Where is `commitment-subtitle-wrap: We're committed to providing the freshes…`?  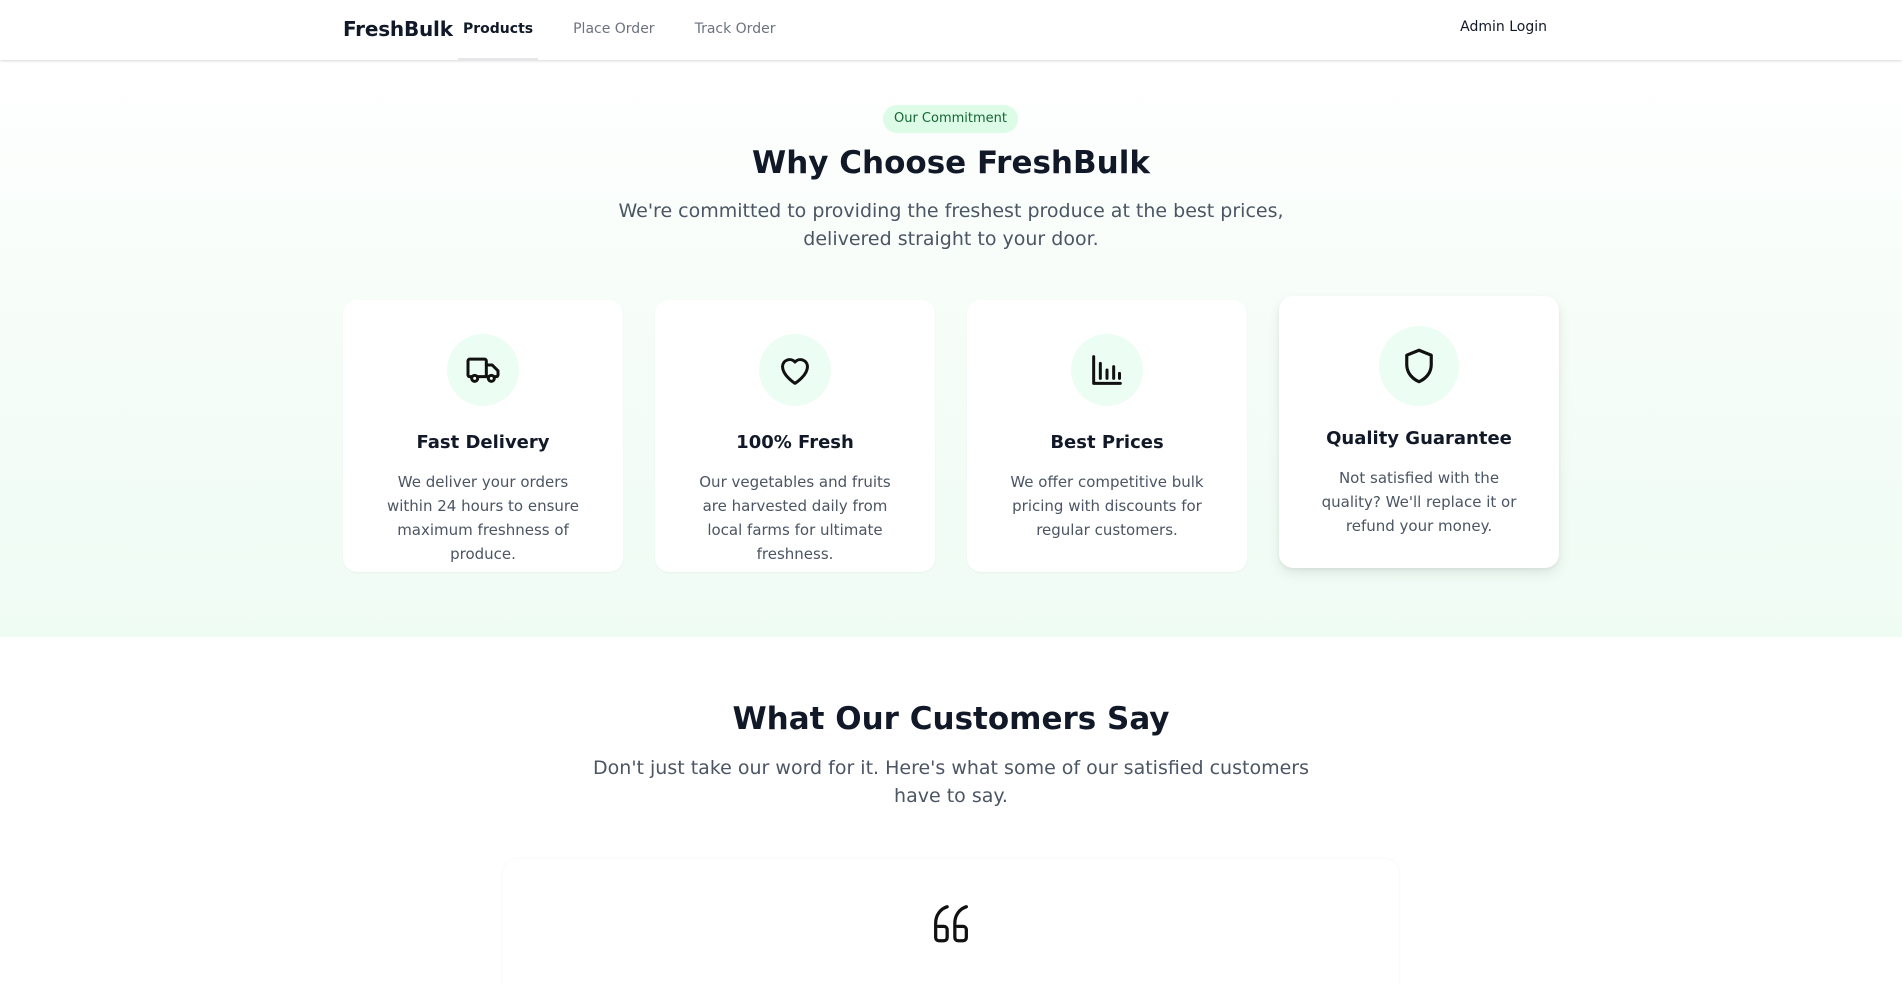 commitment-subtitle-wrap: We're committed to providing the freshes… is located at coordinates (951, 225).